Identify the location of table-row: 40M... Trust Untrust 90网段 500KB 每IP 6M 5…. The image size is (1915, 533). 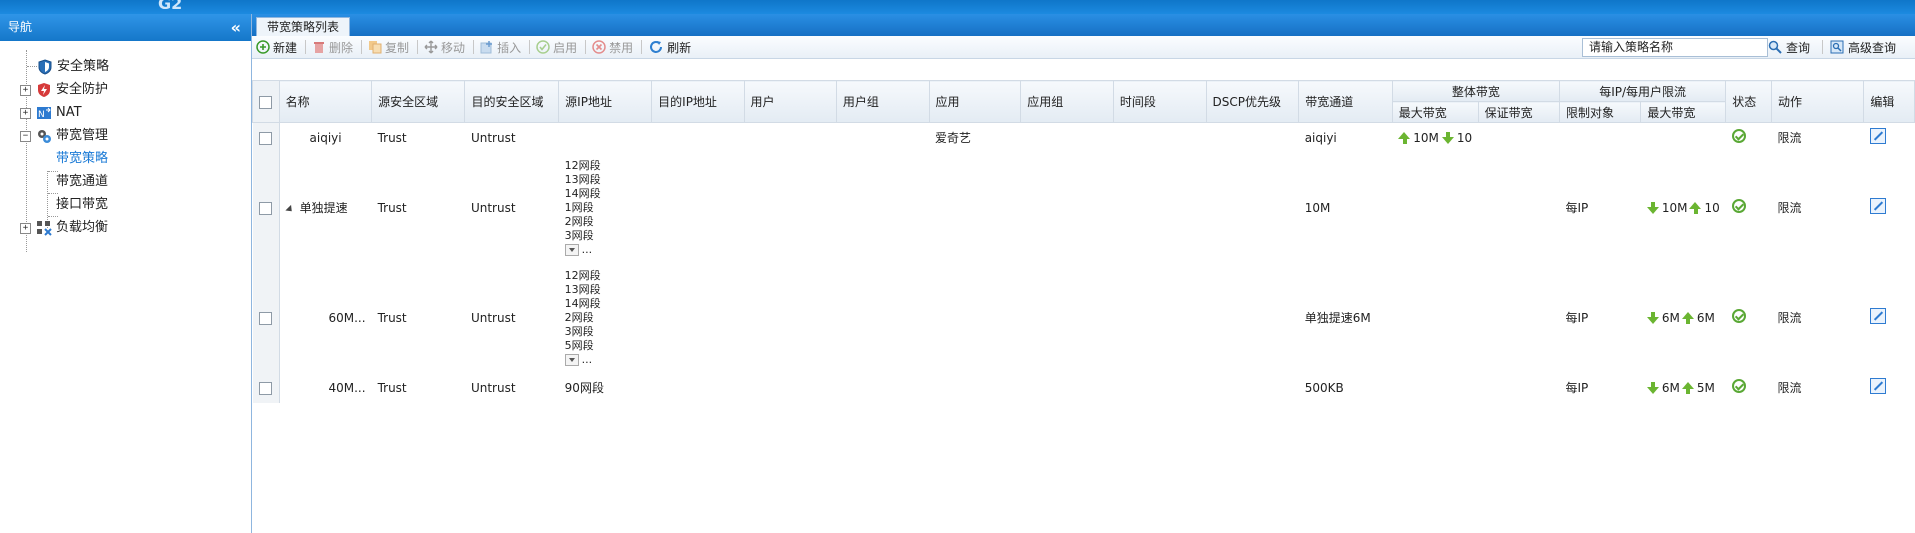
(1083, 387).